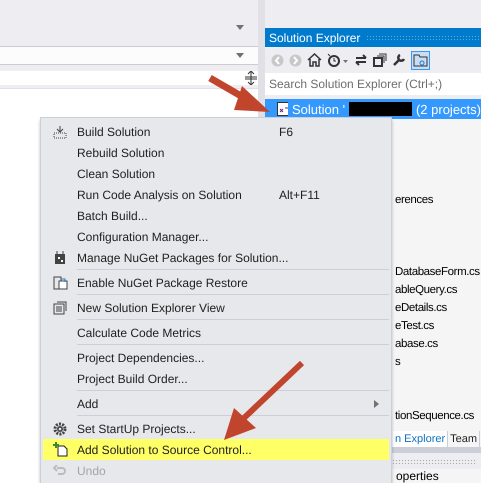  I want to click on wrench-icon, so click(399, 60).